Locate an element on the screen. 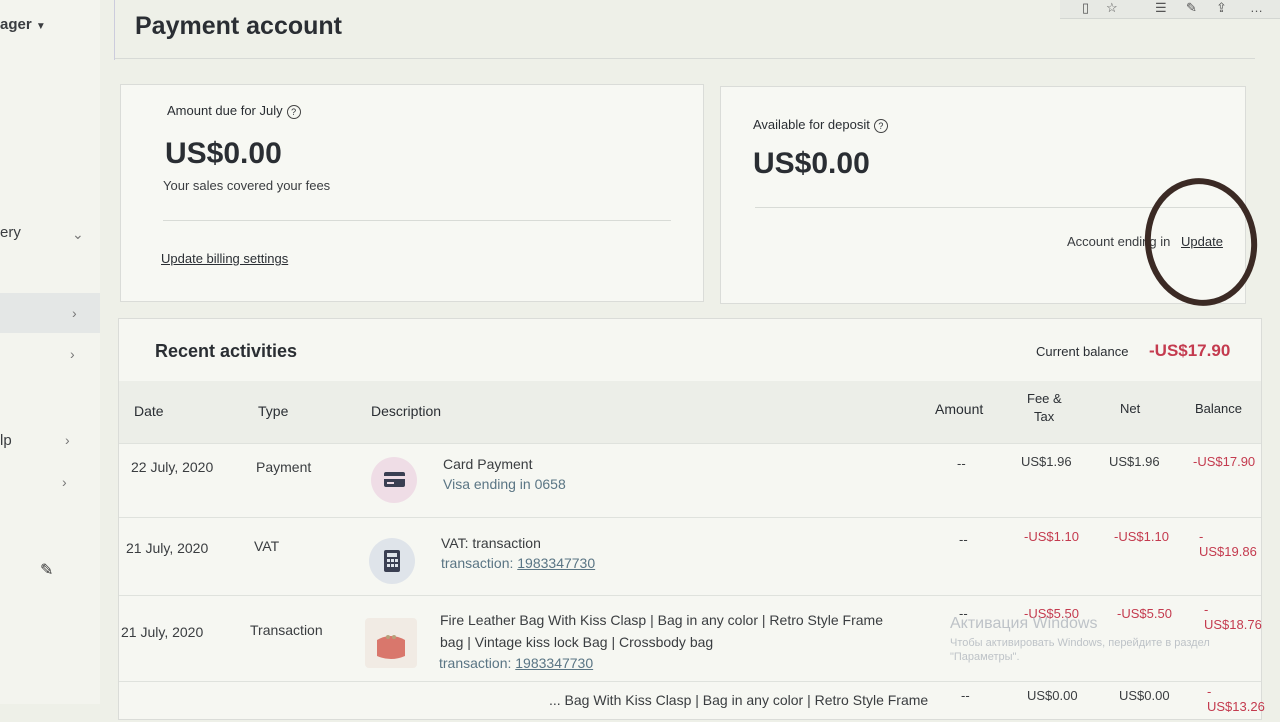 The width and height of the screenshot is (1280, 722). deposit-title: Available for deposit? is located at coordinates (820, 125).